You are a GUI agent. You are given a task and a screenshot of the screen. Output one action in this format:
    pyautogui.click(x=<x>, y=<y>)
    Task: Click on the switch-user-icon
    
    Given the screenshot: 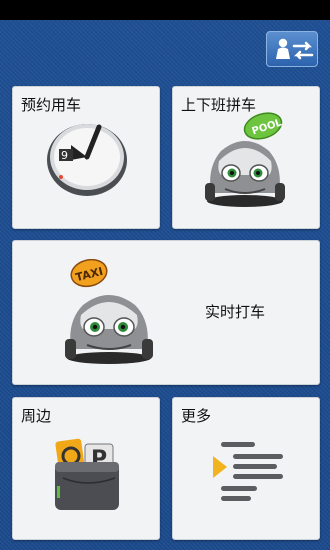 What is the action you would take?
    pyautogui.click(x=295, y=49)
    